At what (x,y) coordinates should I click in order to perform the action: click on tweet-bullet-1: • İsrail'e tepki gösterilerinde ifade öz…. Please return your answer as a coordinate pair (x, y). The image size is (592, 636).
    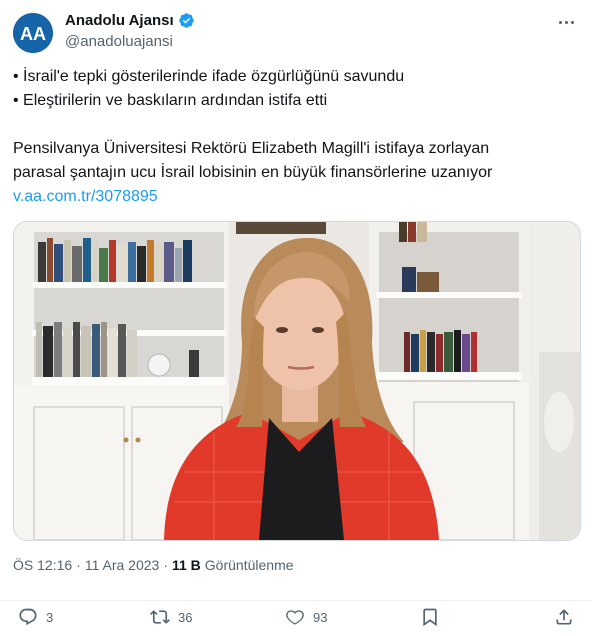
    Looking at the image, I should click on (209, 76).